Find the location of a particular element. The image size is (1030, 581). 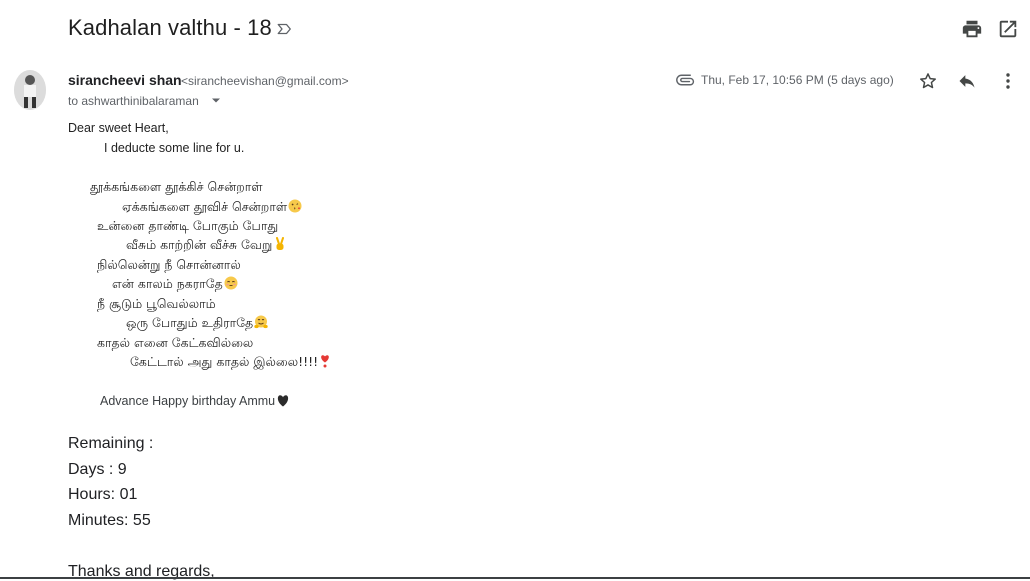

avatar is located at coordinates (30, 90).